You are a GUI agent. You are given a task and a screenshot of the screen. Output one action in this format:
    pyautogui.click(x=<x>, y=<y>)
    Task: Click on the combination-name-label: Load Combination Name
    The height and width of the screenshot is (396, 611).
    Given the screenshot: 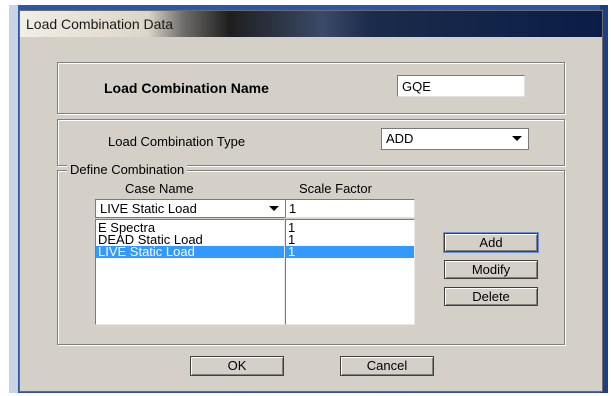 What is the action you would take?
    pyautogui.click(x=186, y=88)
    